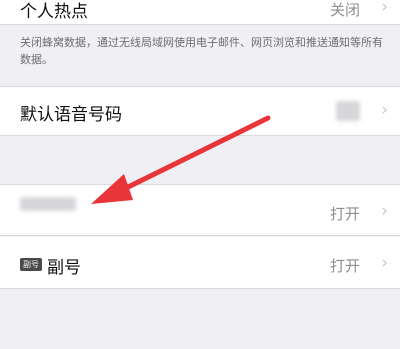  I want to click on secondary-line-row: 副号 副号 打开 ›, so click(200, 263).